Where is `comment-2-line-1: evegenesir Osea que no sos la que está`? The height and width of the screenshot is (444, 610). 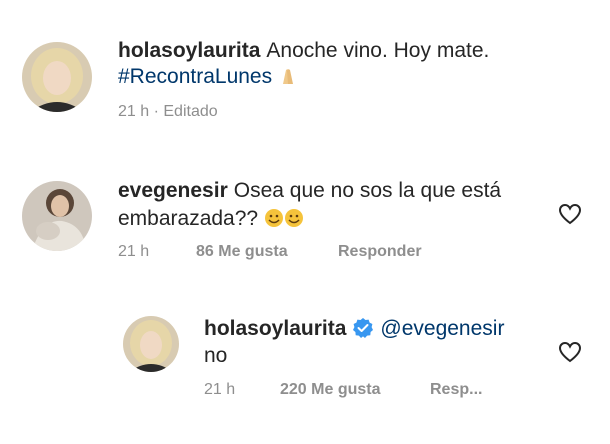 comment-2-line-1: evegenesir Osea que no sos la que está is located at coordinates (309, 190).